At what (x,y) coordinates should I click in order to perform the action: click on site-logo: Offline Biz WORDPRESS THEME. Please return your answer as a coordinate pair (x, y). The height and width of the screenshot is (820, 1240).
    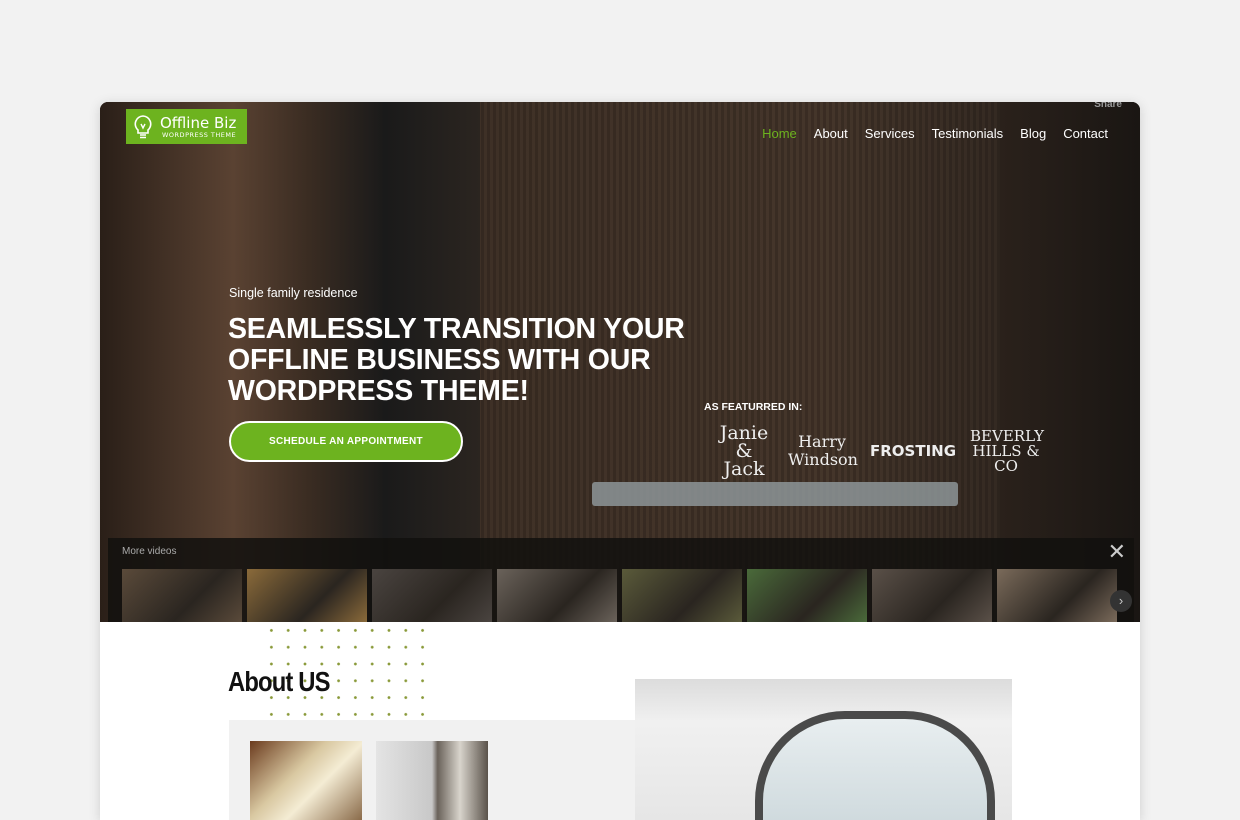
    Looking at the image, I should click on (186, 126).